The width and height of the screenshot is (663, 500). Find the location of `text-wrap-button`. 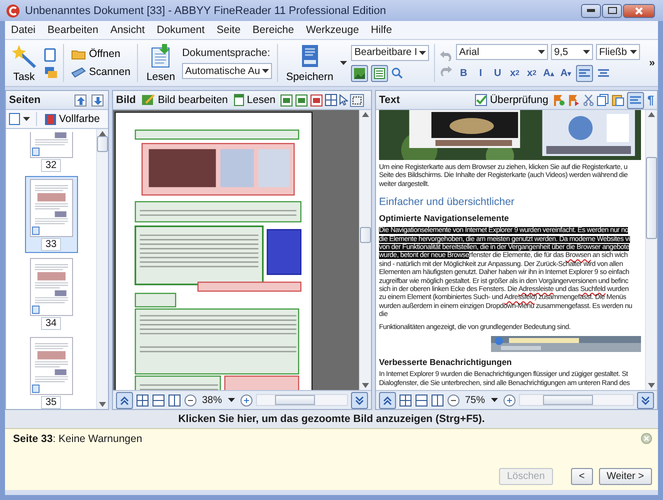

text-wrap-button is located at coordinates (635, 100).